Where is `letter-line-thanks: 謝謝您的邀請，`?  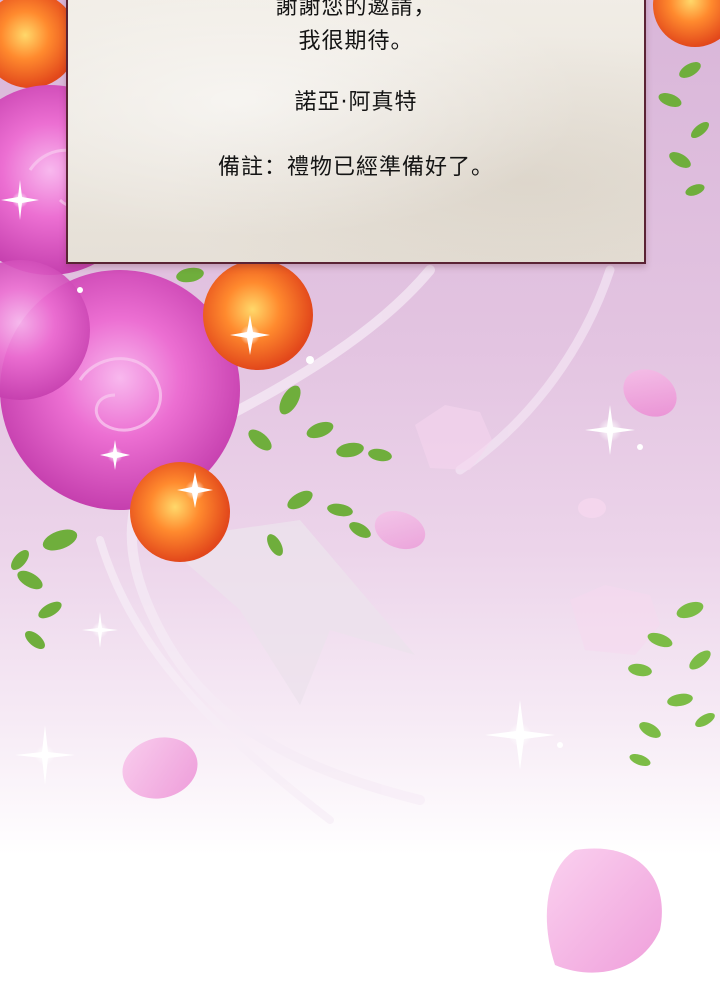
letter-line-thanks: 謝謝您的邀請， is located at coordinates (356, 10).